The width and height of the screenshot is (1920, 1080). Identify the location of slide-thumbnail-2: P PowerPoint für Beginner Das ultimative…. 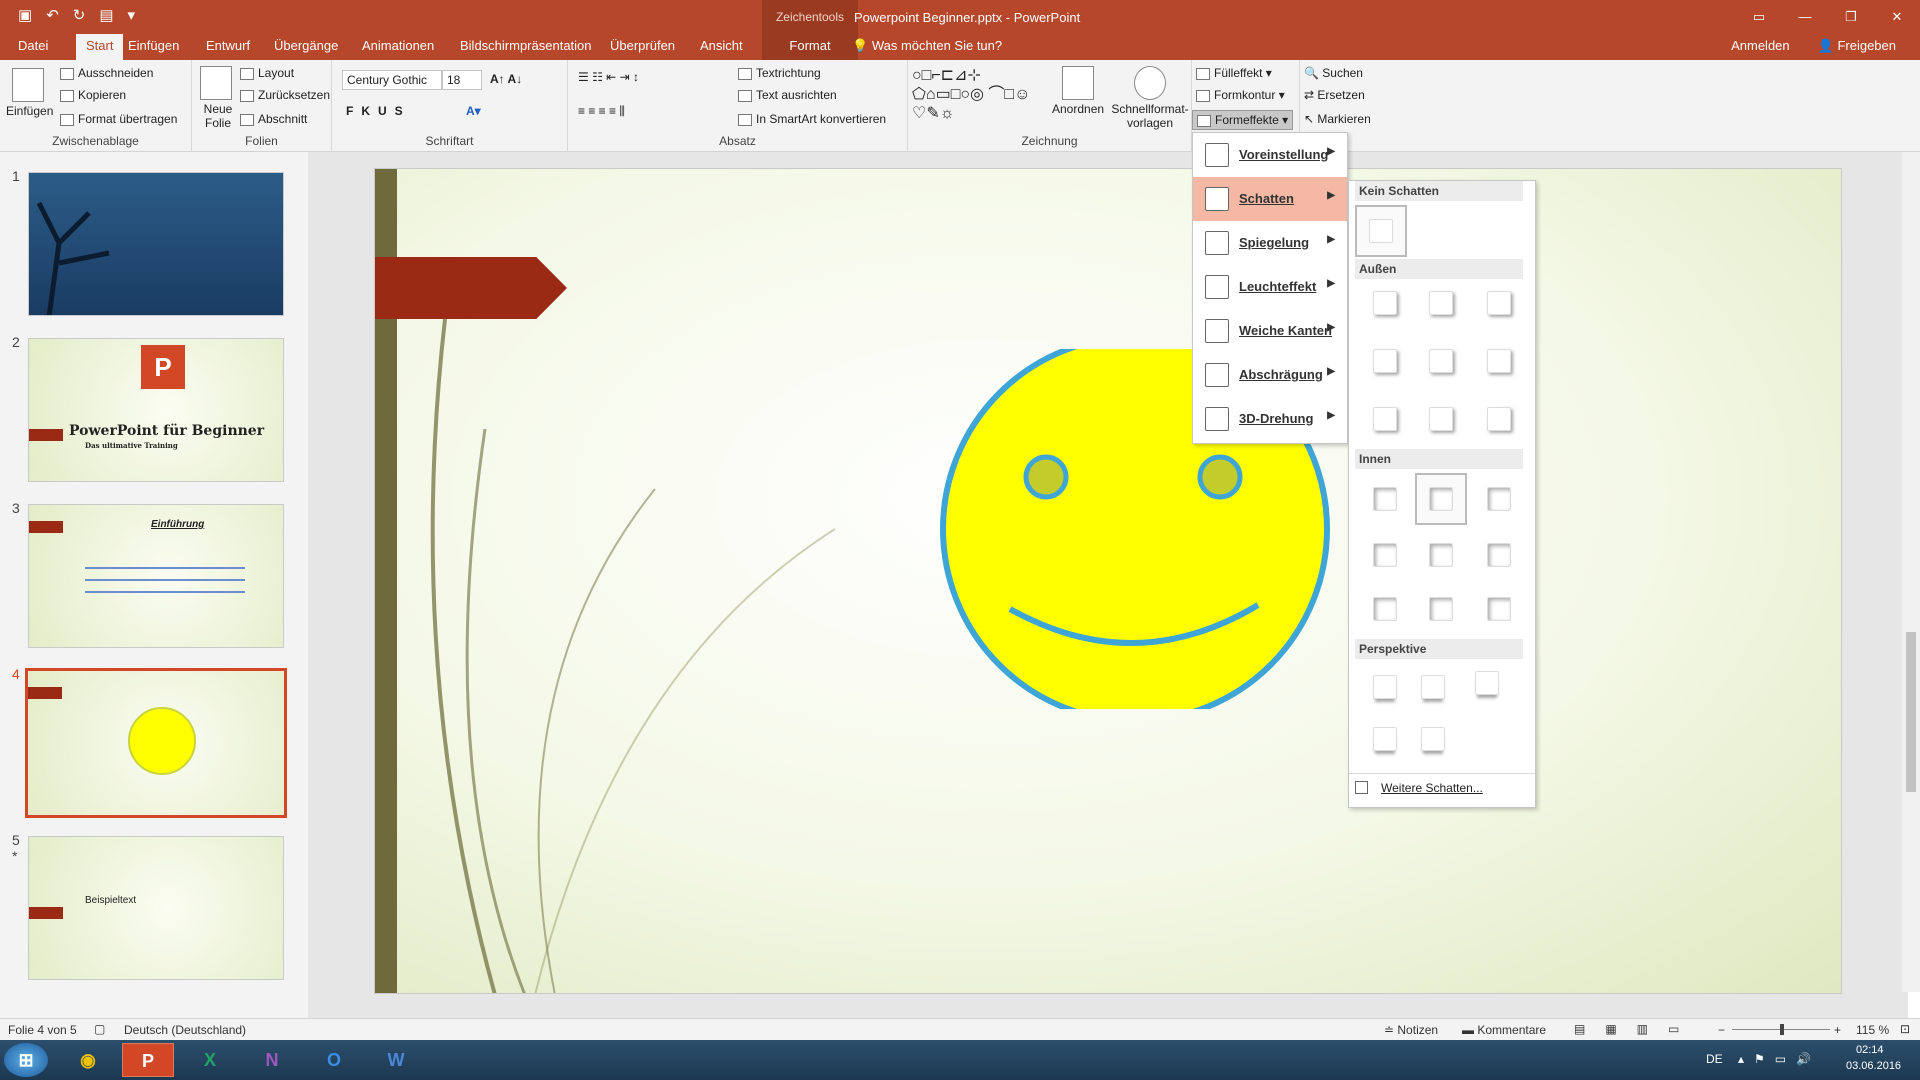
(156, 410).